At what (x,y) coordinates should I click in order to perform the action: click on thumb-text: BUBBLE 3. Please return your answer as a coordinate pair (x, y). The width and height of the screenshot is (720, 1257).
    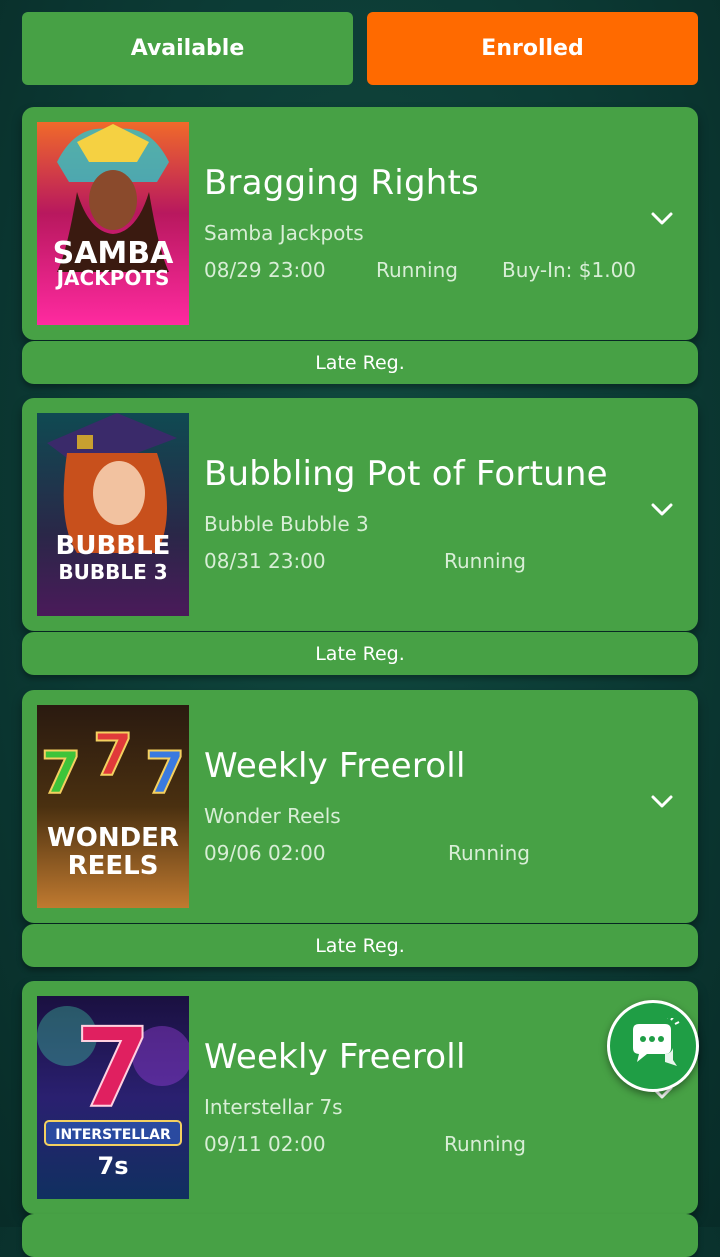
    Looking at the image, I should click on (112, 572).